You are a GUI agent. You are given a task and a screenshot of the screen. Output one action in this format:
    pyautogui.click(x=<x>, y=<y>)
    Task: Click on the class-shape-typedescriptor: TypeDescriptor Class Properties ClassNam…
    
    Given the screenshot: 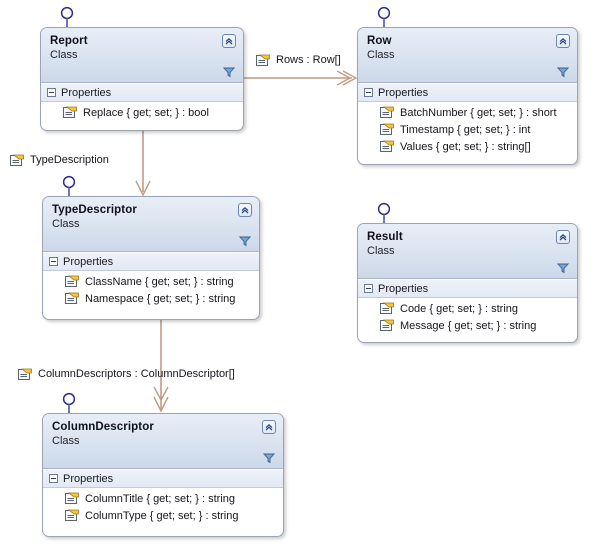 What is the action you would take?
    pyautogui.click(x=151, y=258)
    